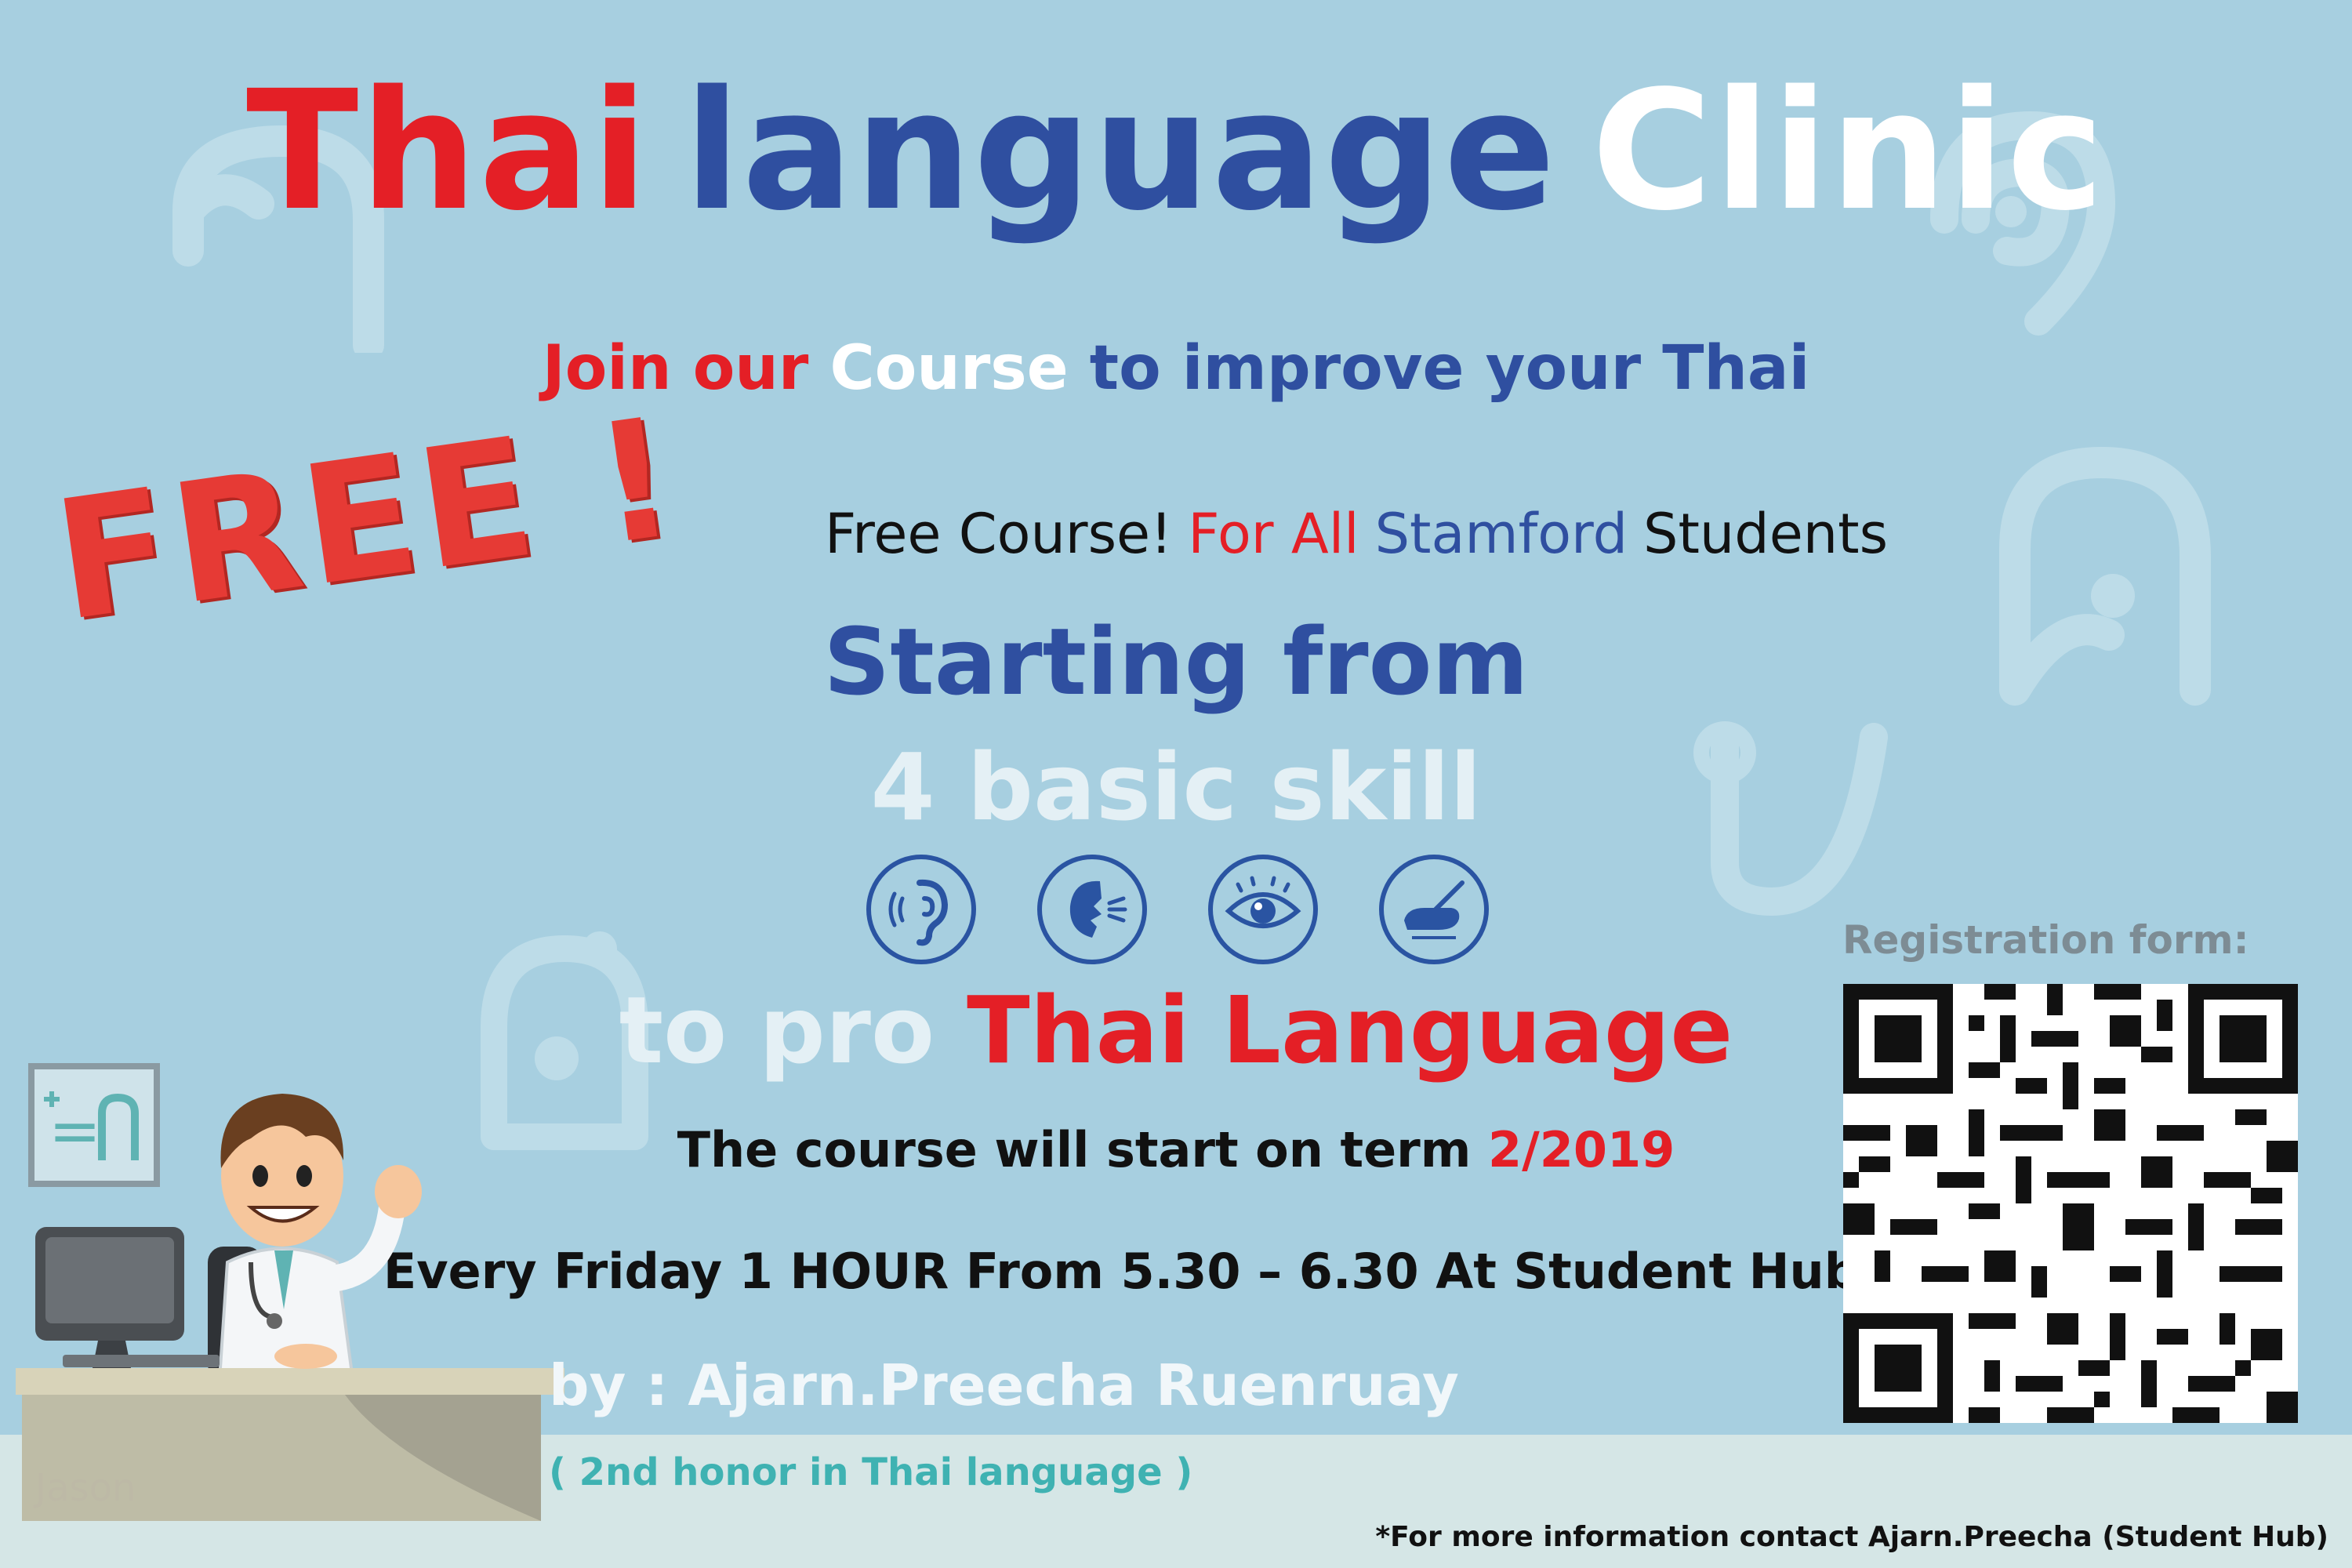 This screenshot has height=1568, width=2352. Describe the element at coordinates (998, 534) in the screenshot. I see `free-line-part-1: Free Course!` at that location.